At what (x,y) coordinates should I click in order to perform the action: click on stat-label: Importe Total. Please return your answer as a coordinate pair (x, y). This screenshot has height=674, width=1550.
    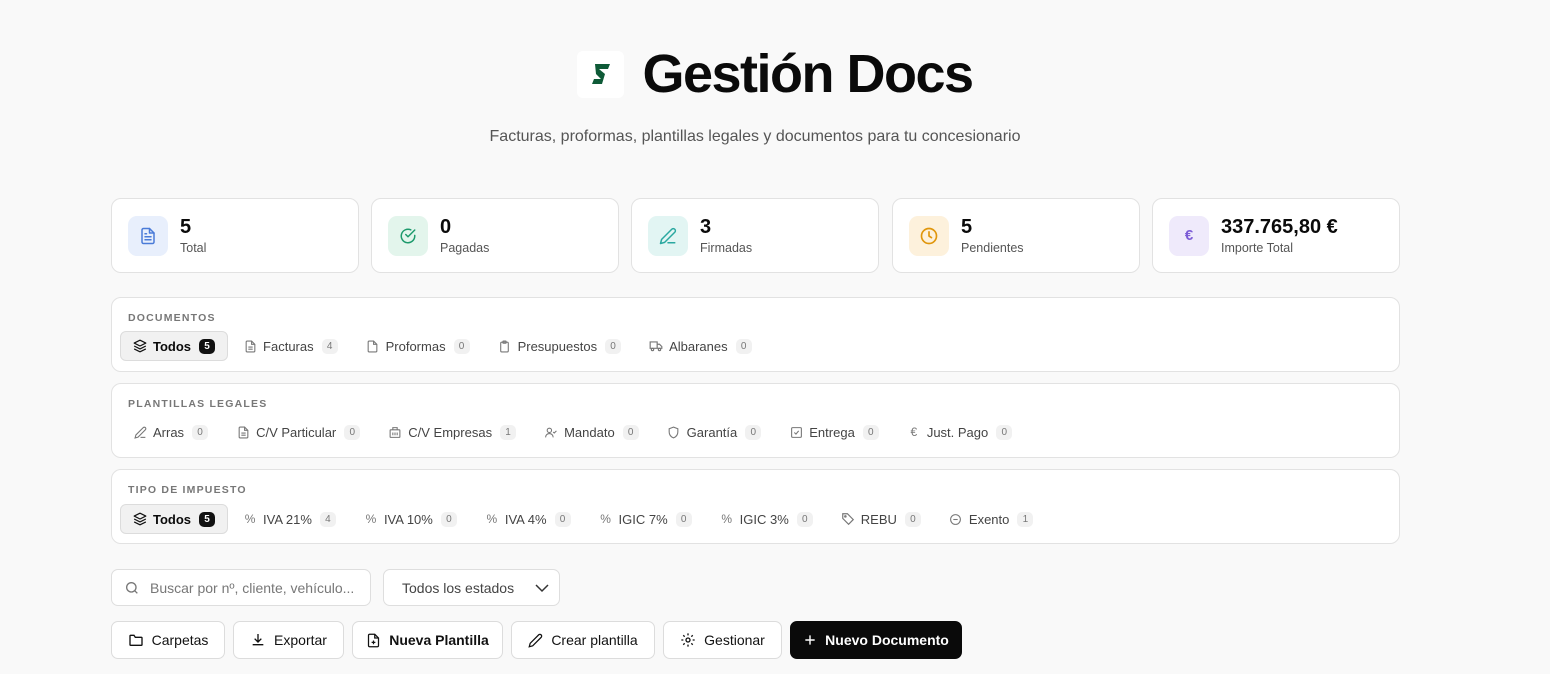
    Looking at the image, I should click on (1257, 248).